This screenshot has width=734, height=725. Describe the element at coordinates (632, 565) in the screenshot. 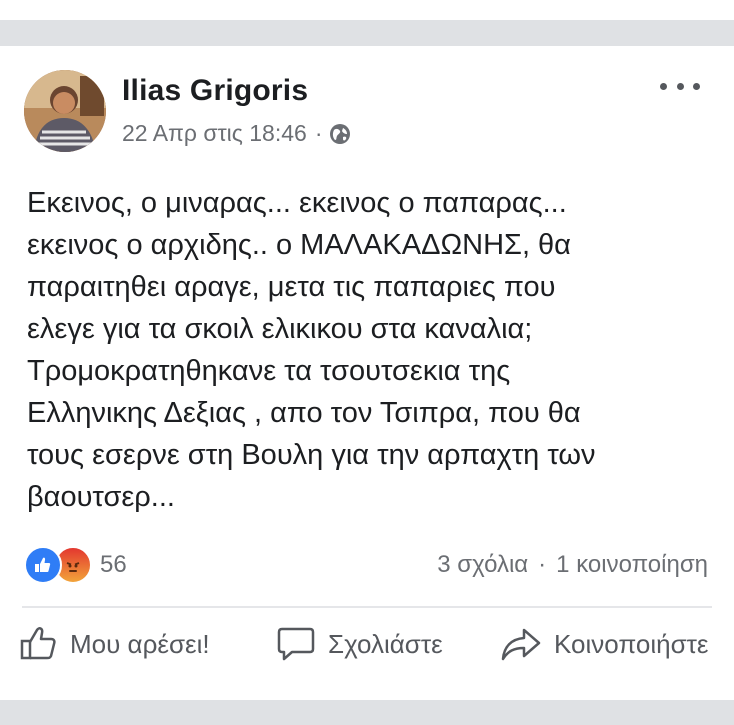

I see `shares-count: 1 κοινοποίηση` at that location.